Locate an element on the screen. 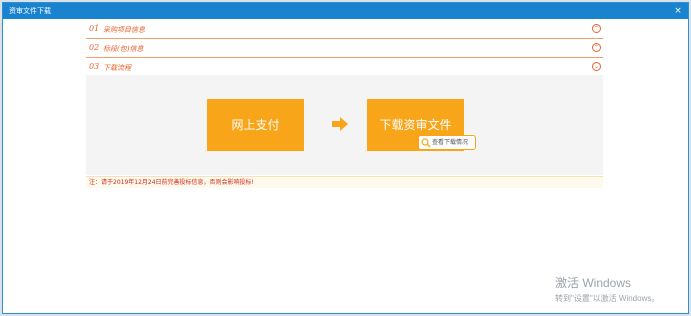  sections-list: 01 采购项目信息 ⌃ 02 标段(包)信息 ⌃ 03 下载流程 ⌄ is located at coordinates (344, 48).